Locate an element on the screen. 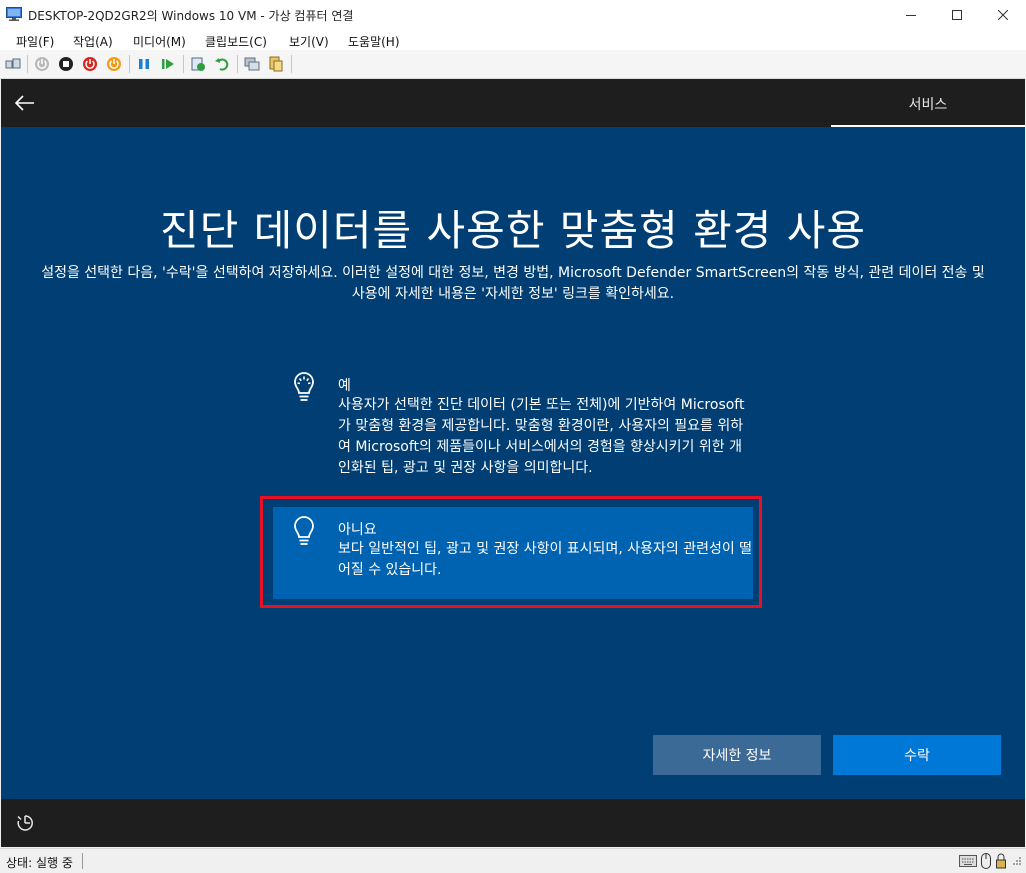  checkpoint-button is located at coordinates (198, 64).